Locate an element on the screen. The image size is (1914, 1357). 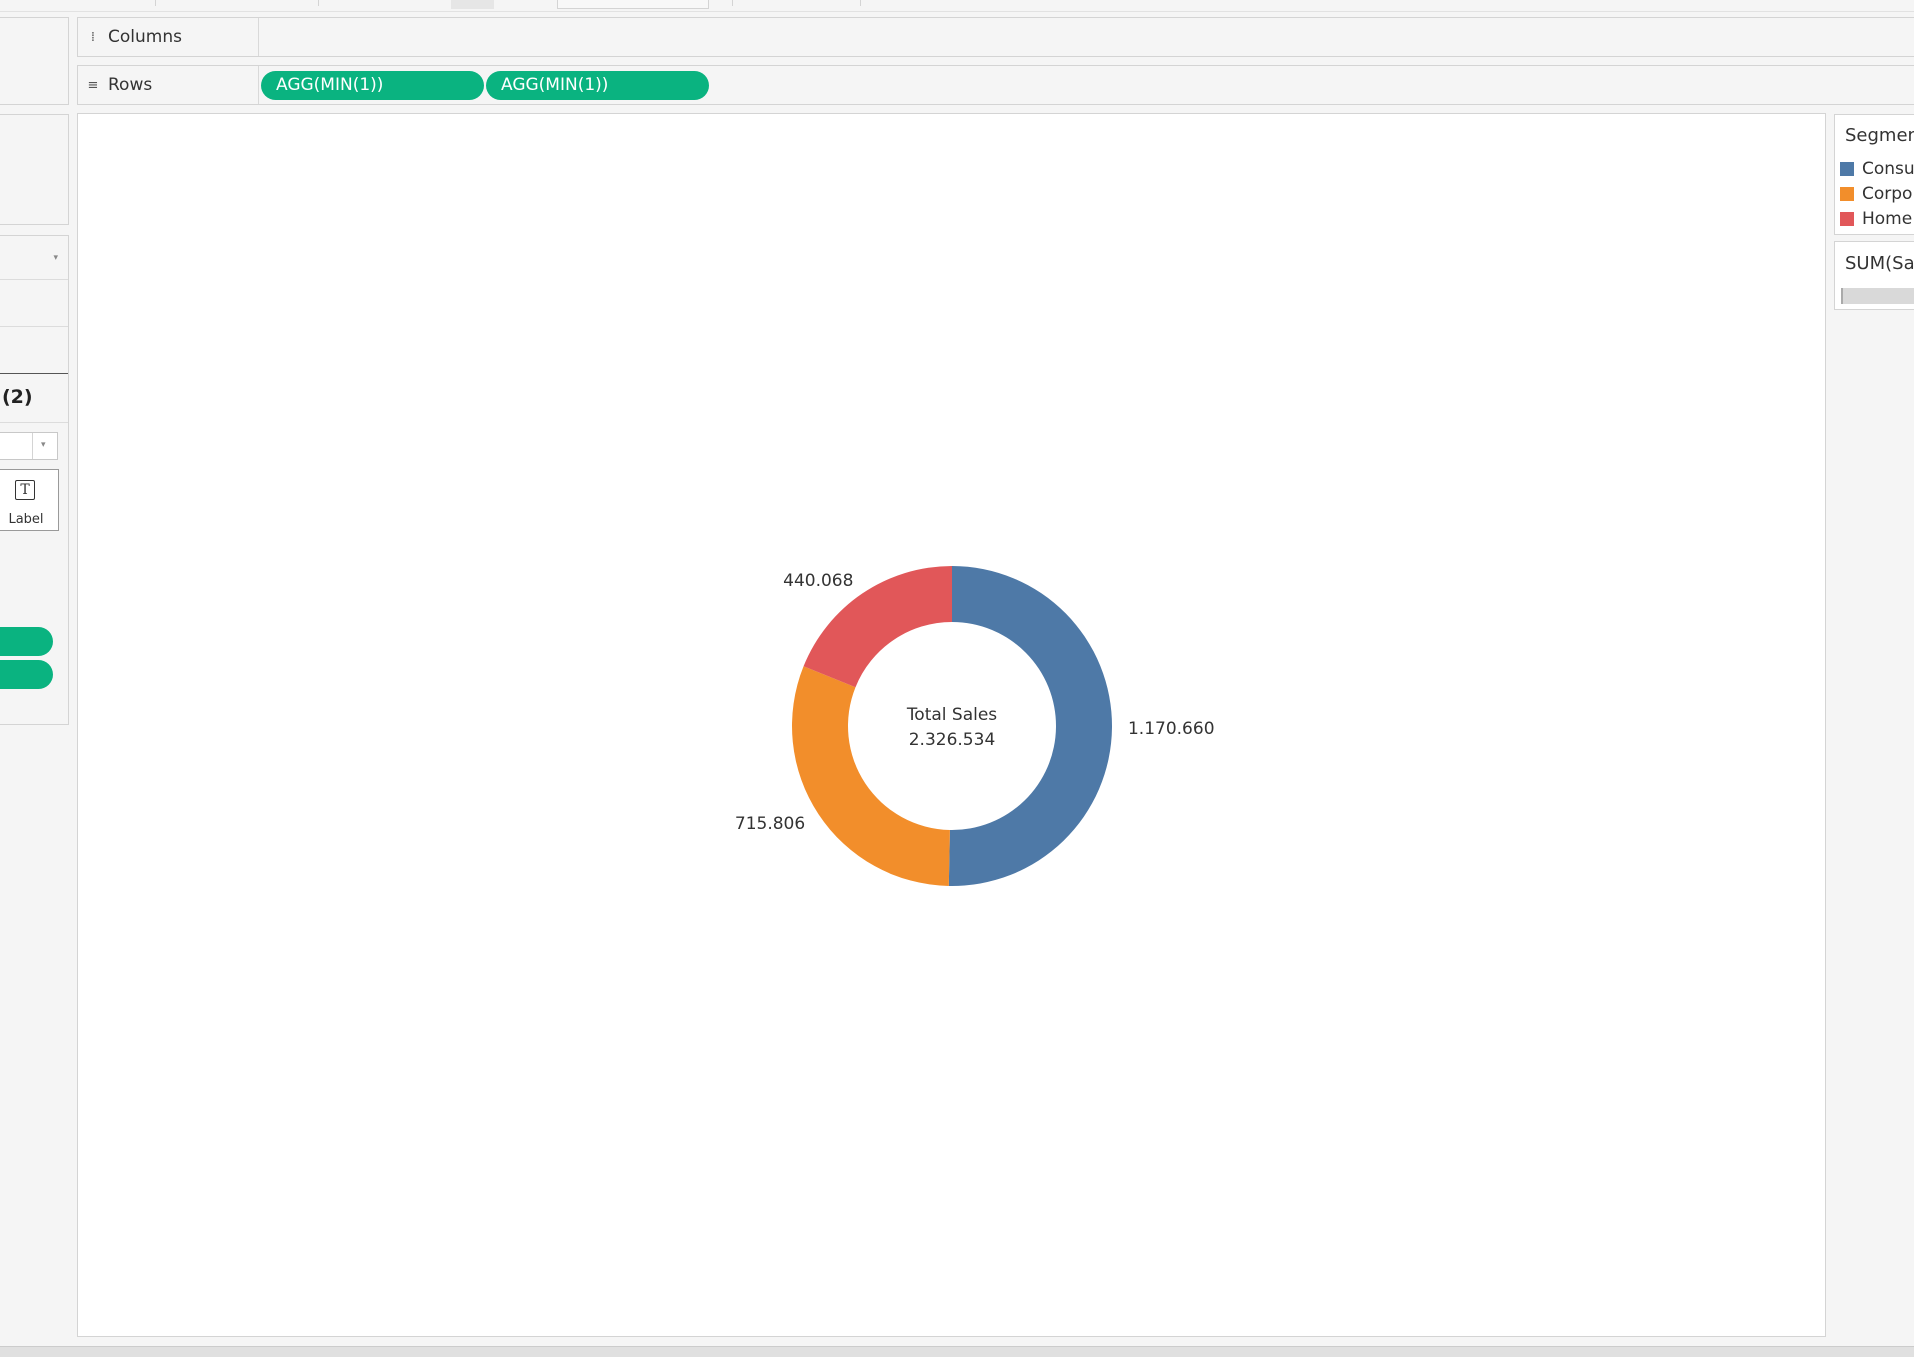
value-label-corporate: 715.806 is located at coordinates (770, 824).